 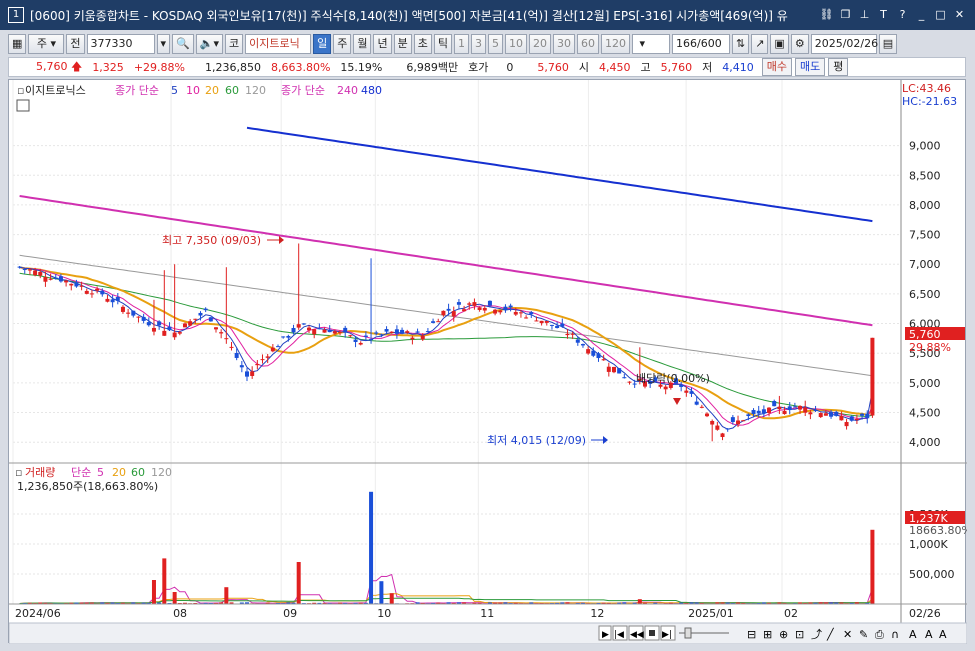 I want to click on crosshair-icon: ⊕, so click(x=783, y=634).